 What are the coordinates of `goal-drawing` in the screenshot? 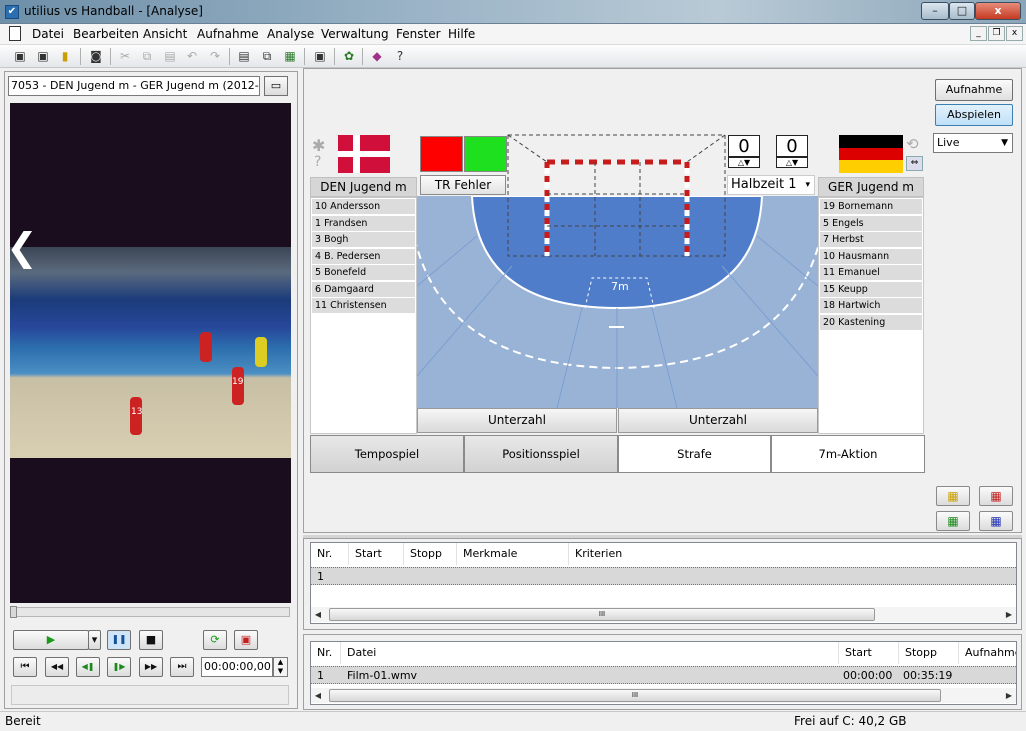 It's located at (617, 197).